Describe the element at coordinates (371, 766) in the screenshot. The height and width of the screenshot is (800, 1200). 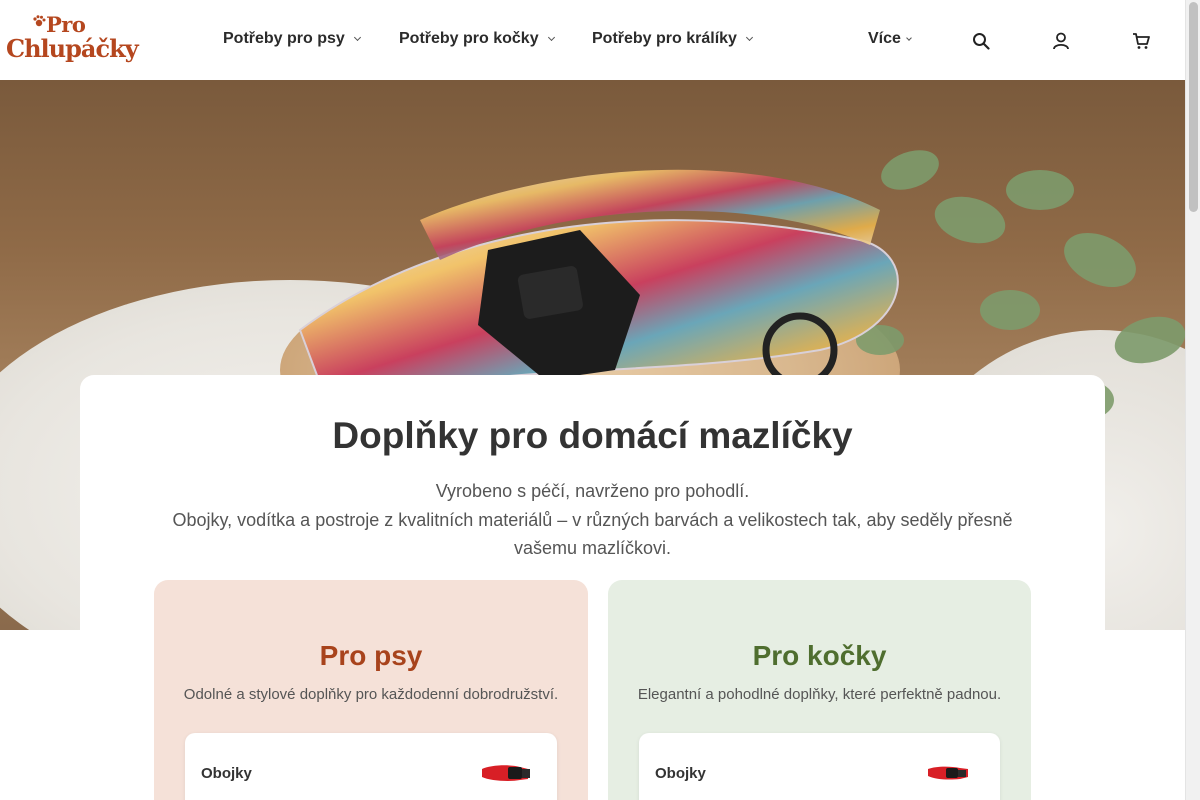
I see `product-card-dog-collars: Obojky` at that location.